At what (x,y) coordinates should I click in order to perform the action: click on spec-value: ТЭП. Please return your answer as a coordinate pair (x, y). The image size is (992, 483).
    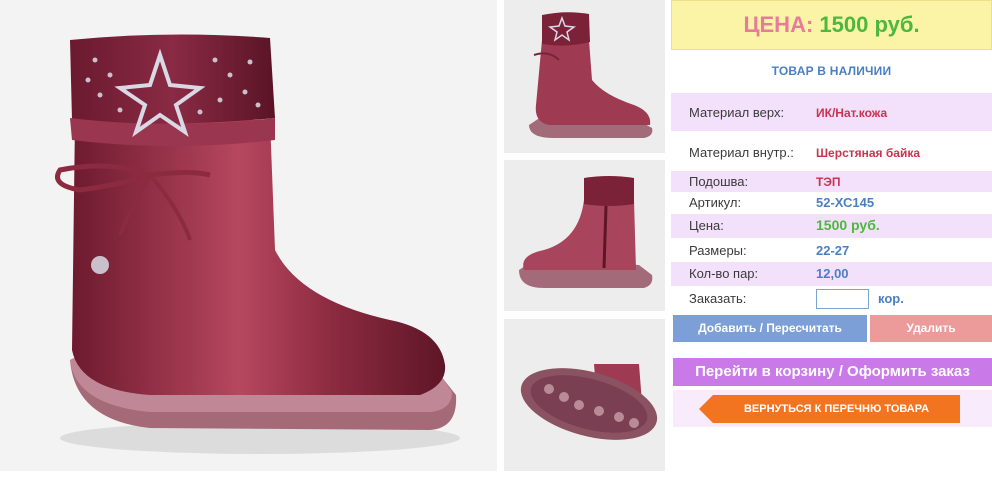
    Looking at the image, I should click on (828, 182).